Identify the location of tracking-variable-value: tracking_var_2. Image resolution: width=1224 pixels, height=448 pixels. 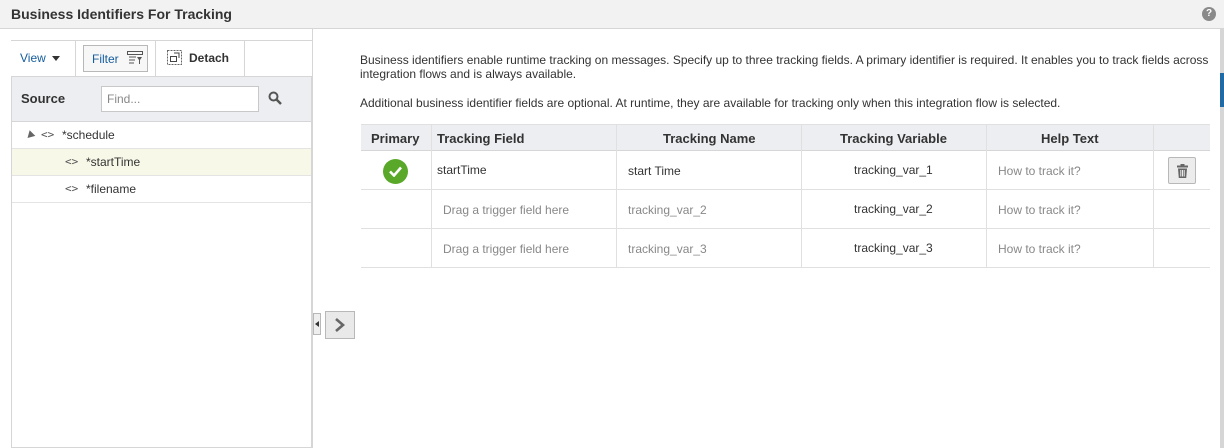
(893, 209).